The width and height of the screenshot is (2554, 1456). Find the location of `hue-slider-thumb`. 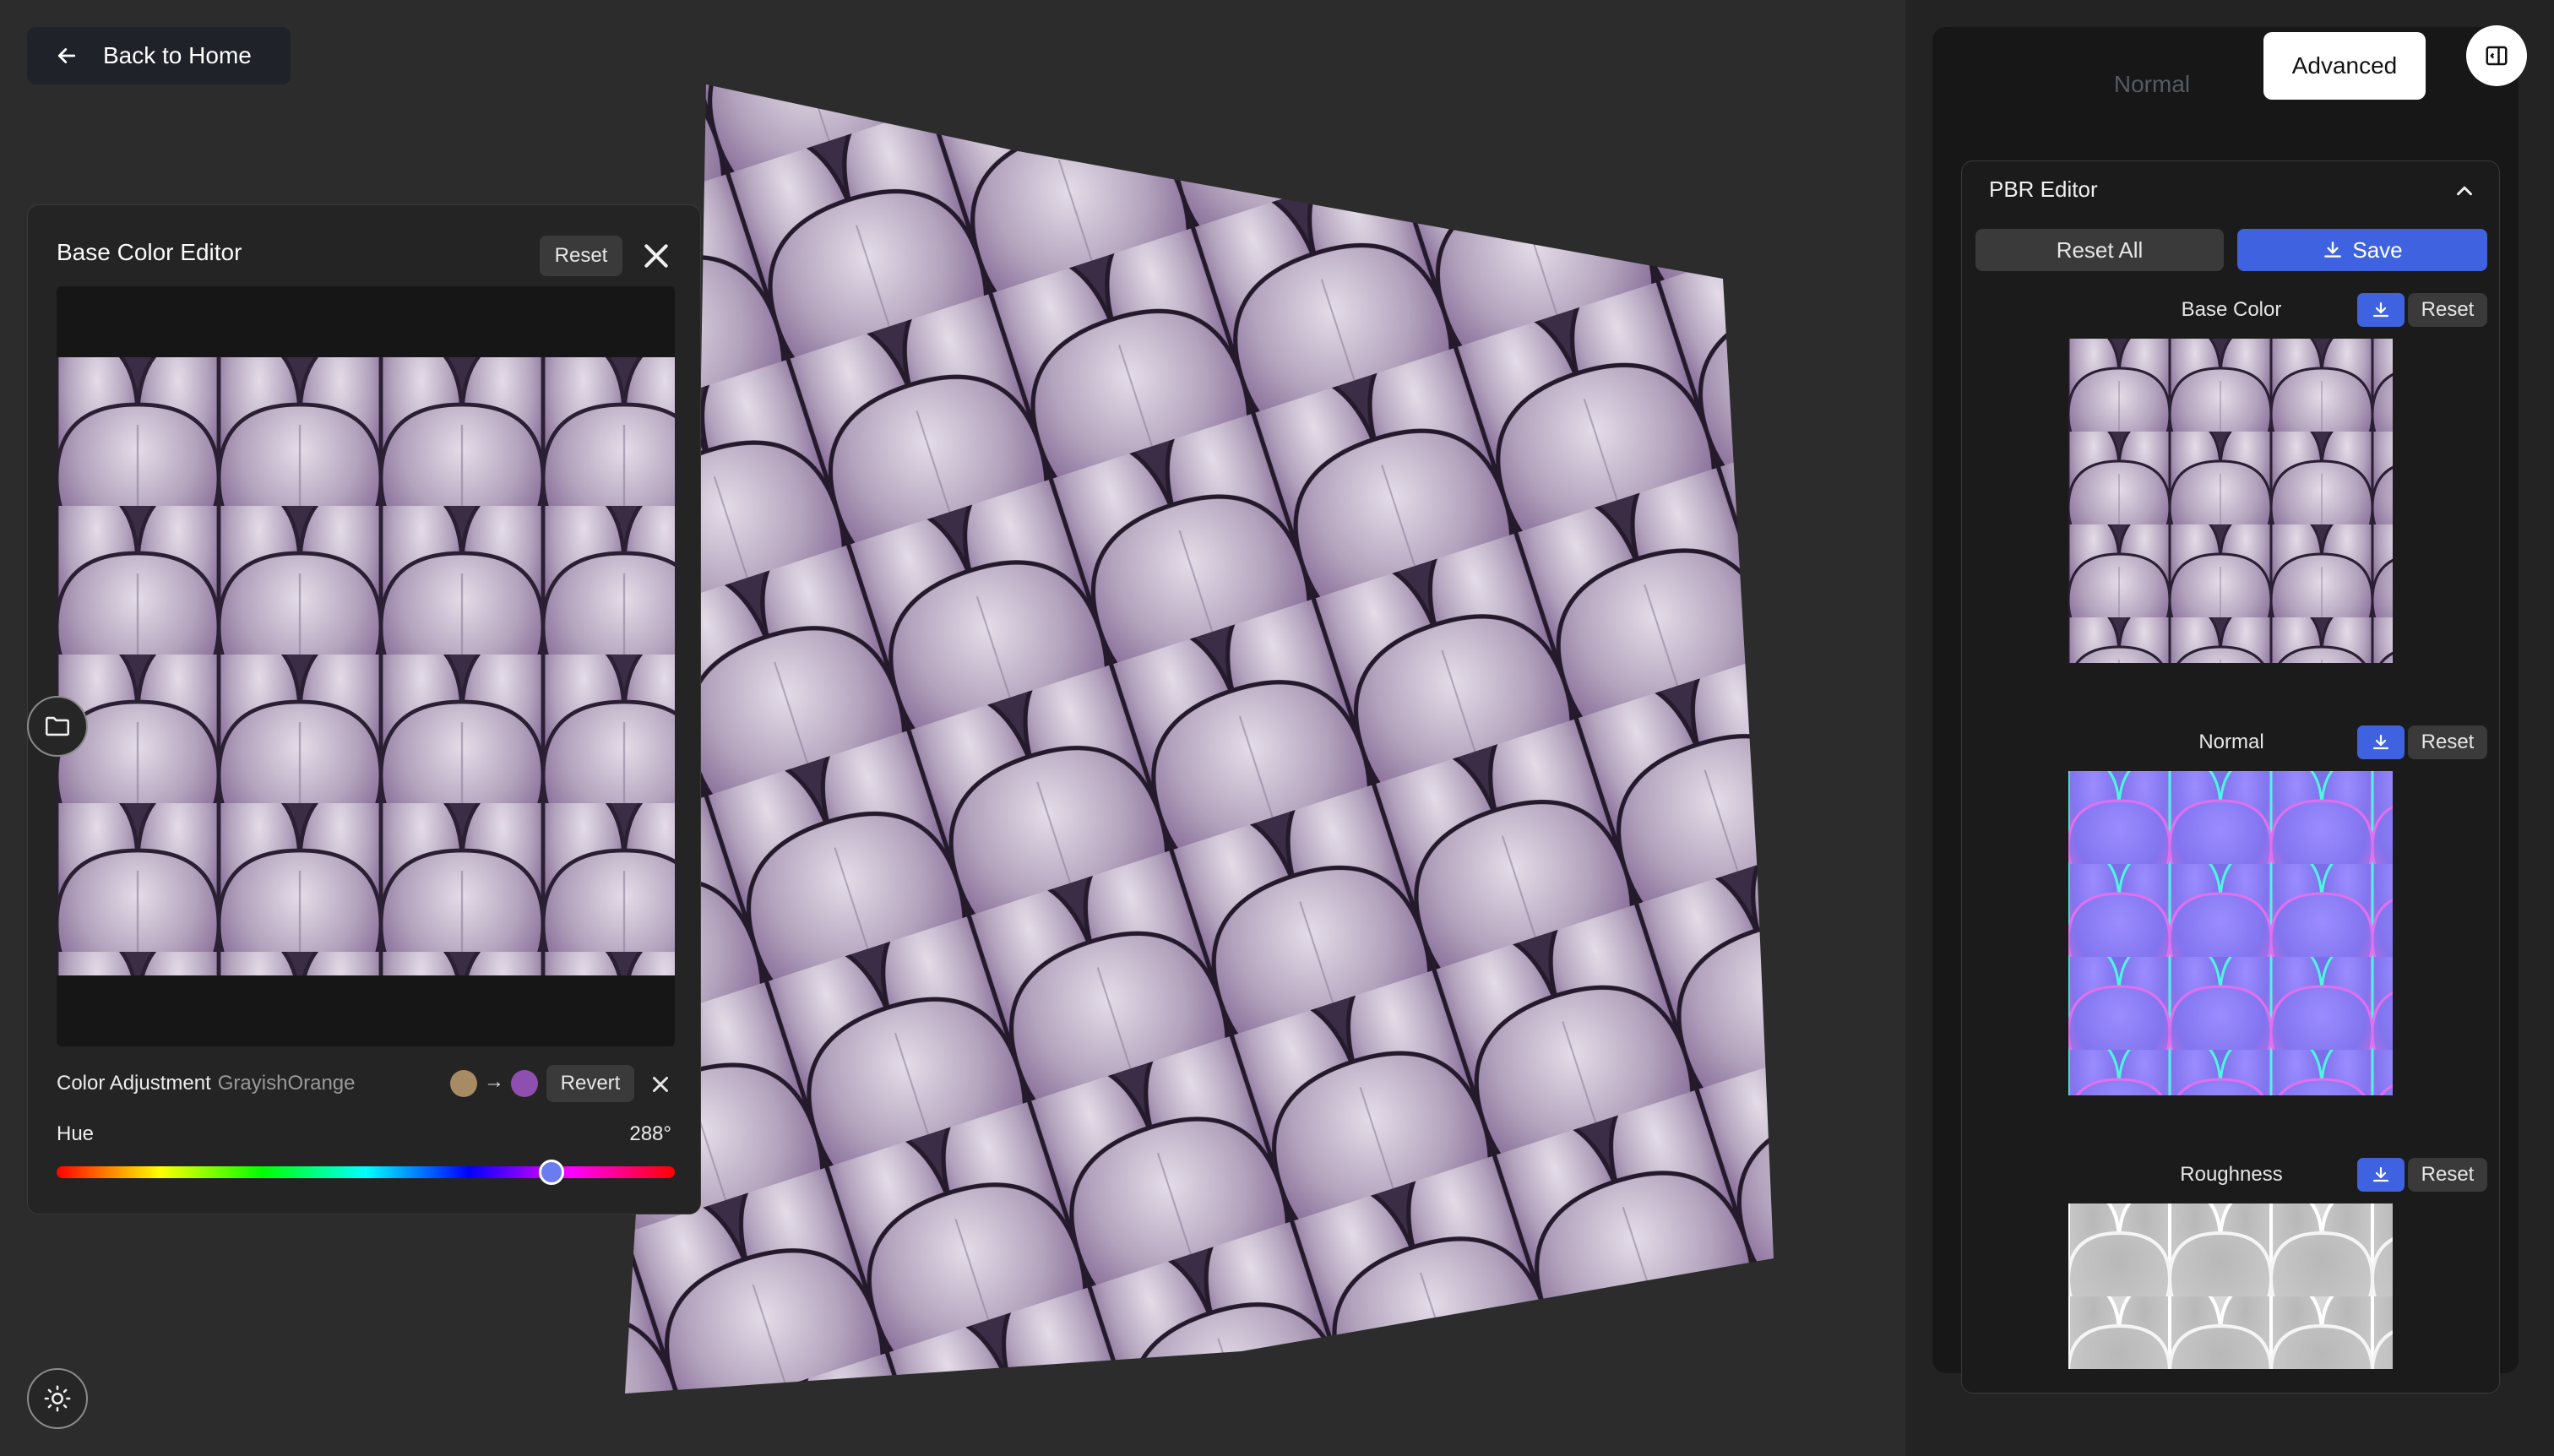

hue-slider-thumb is located at coordinates (551, 1172).